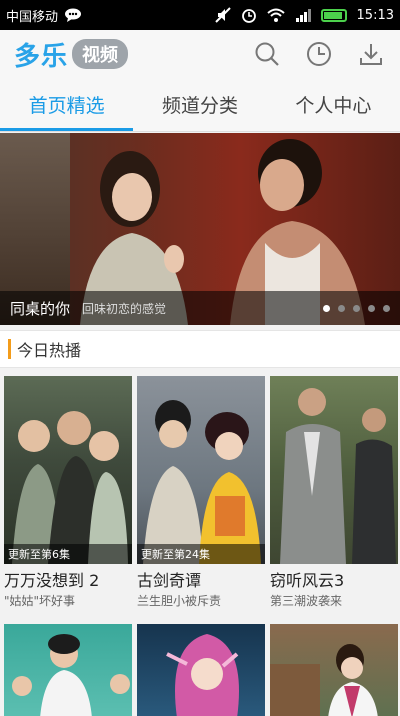 The height and width of the screenshot is (716, 400). I want to click on mute-icon, so click(222, 15).